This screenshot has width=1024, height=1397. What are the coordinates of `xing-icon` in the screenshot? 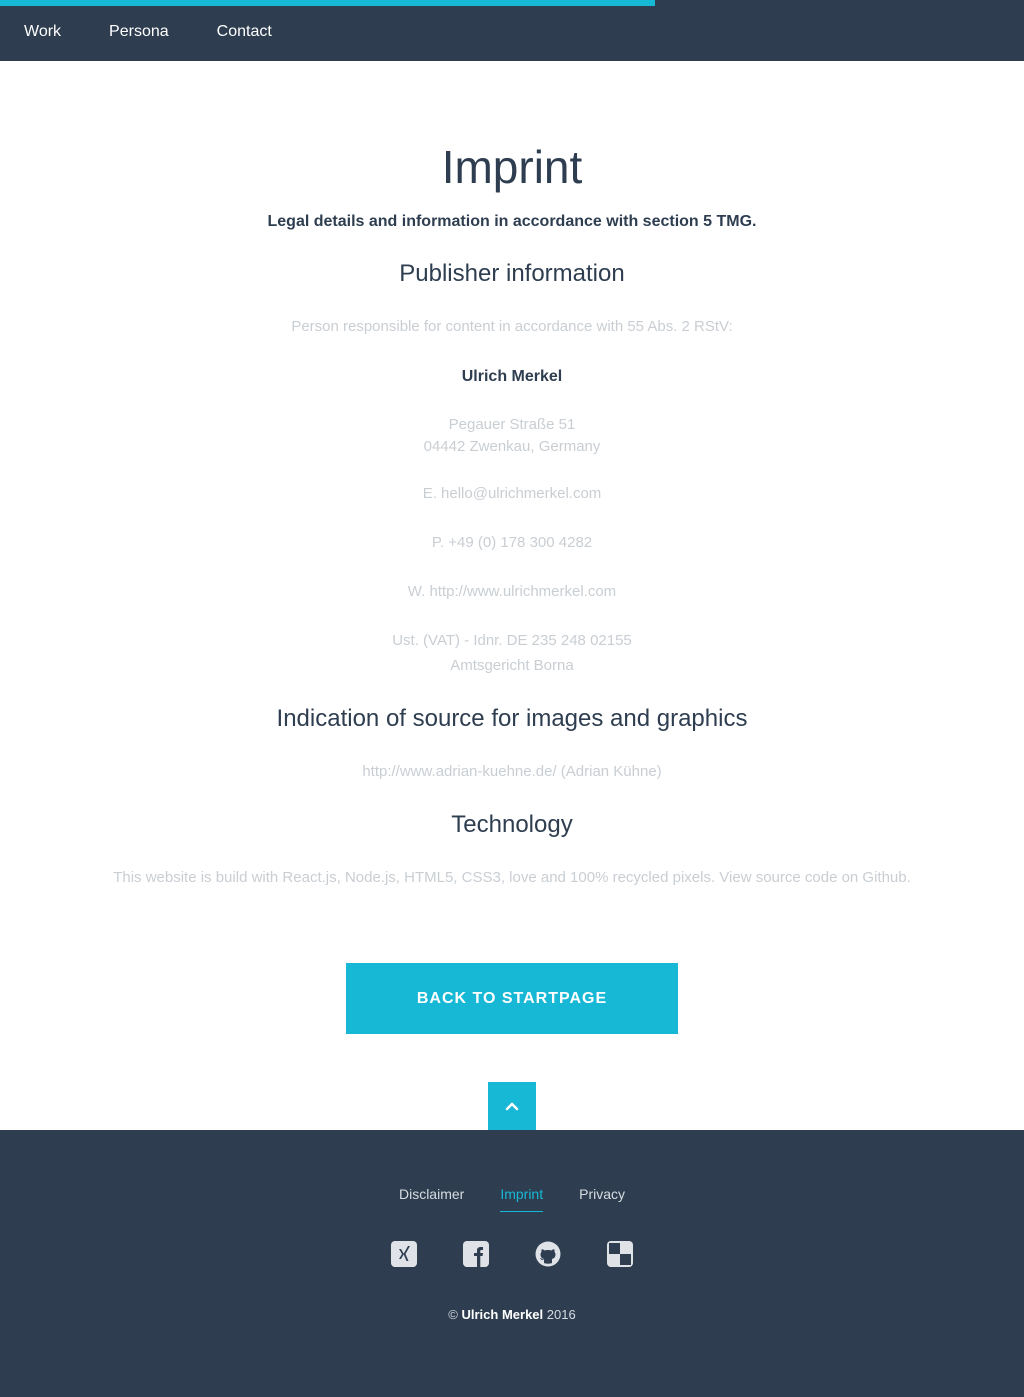 It's located at (404, 1254).